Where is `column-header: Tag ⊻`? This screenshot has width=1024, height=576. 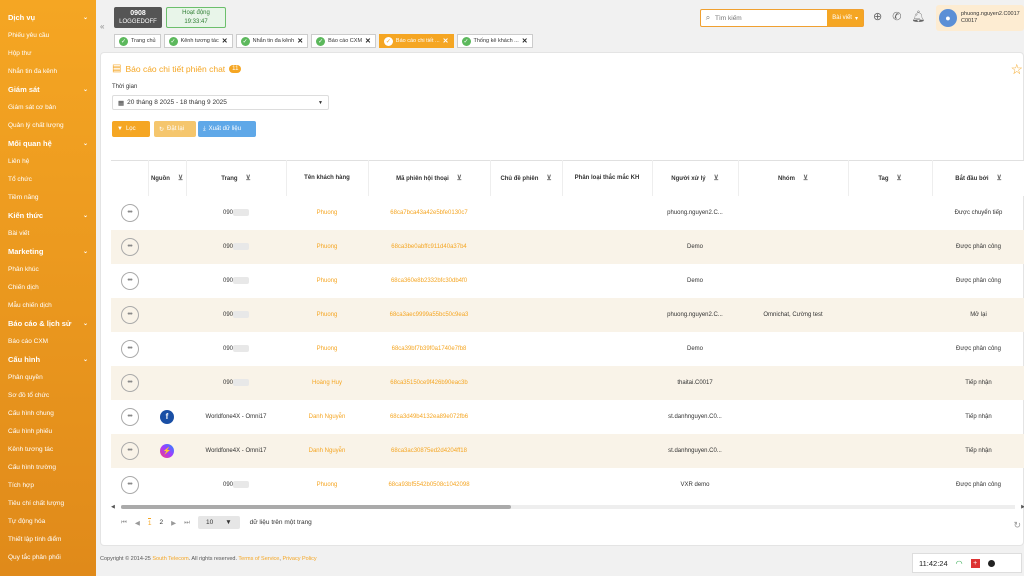 column-header: Tag ⊻ is located at coordinates (890, 178).